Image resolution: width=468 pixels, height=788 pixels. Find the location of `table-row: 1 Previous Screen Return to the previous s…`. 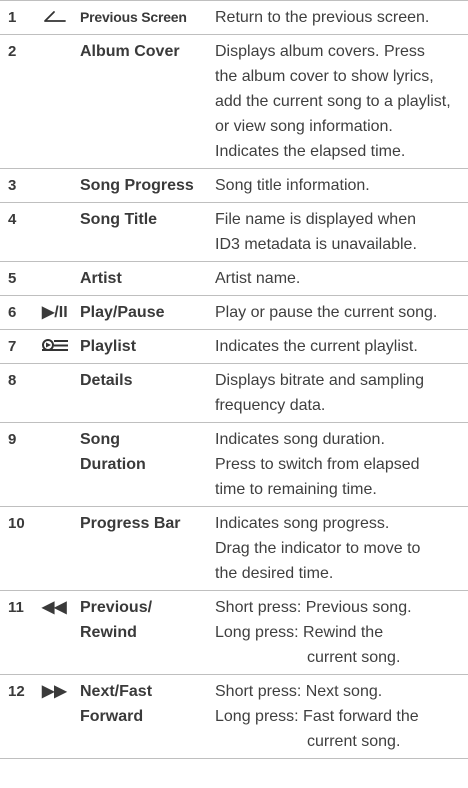

table-row: 1 Previous Screen Return to the previous s… is located at coordinates (234, 17).